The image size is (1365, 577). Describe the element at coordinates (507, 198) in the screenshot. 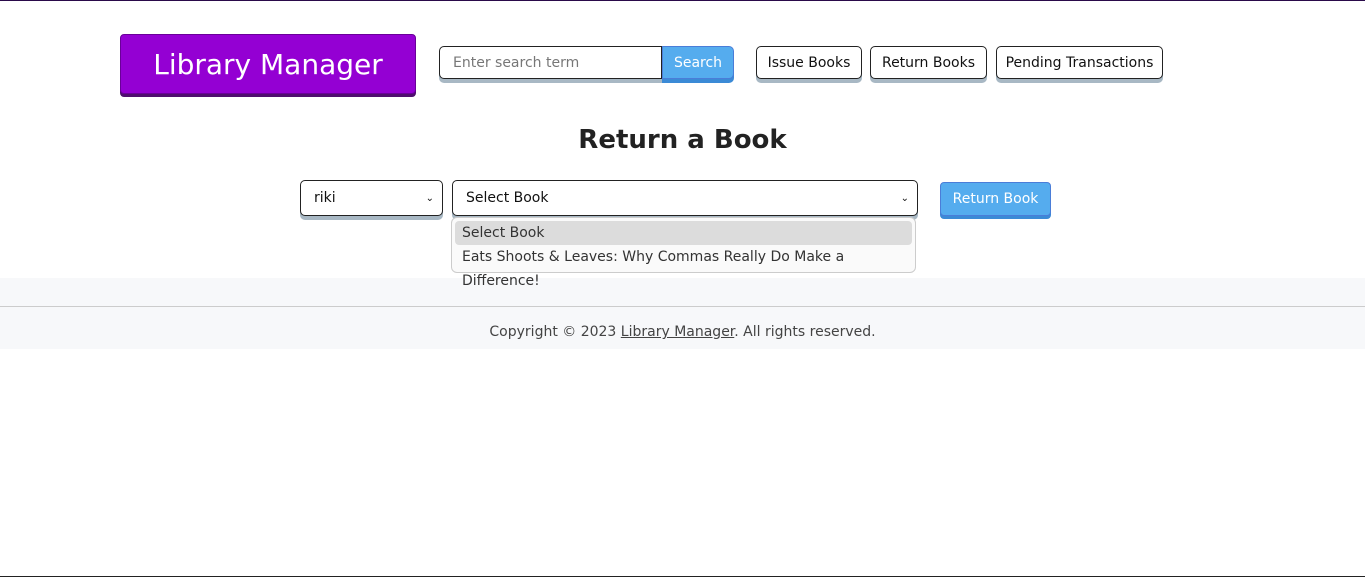

I see `book-select-value: Select Book` at that location.